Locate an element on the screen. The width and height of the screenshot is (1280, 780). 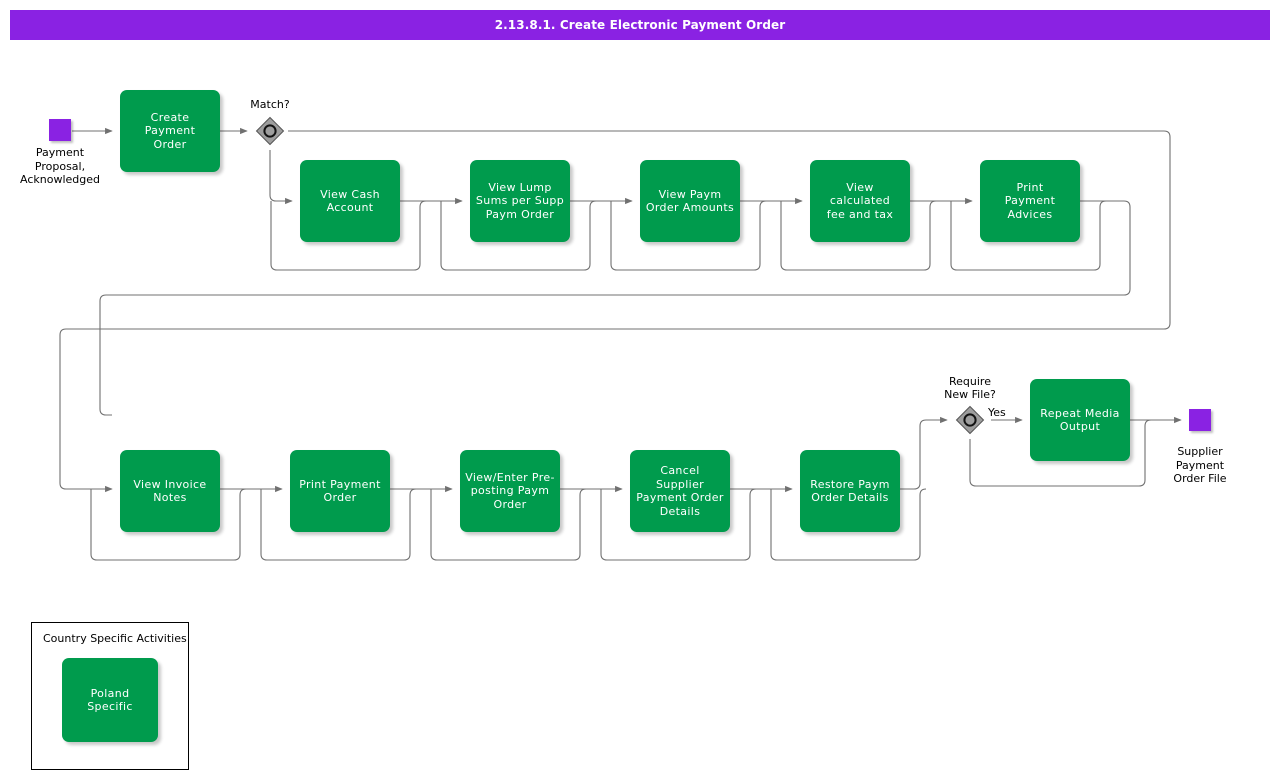
activity-label: View Invoice Notes is located at coordinates (170, 491).